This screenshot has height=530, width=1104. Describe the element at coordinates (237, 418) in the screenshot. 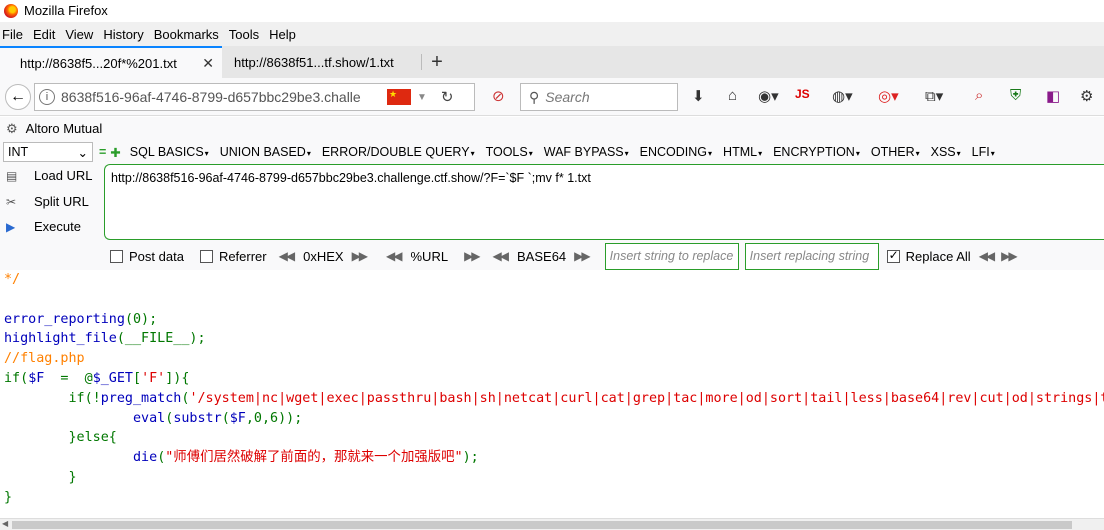

I see `code-substr-var: $F` at that location.